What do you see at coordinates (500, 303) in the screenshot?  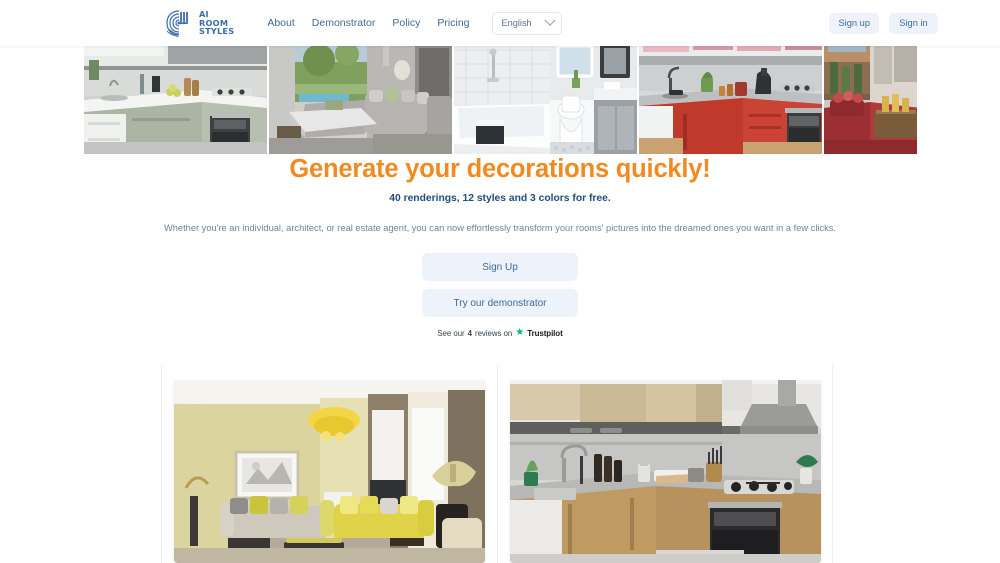 I see `hero-demonstrator-button: Try our demonstrator` at bounding box center [500, 303].